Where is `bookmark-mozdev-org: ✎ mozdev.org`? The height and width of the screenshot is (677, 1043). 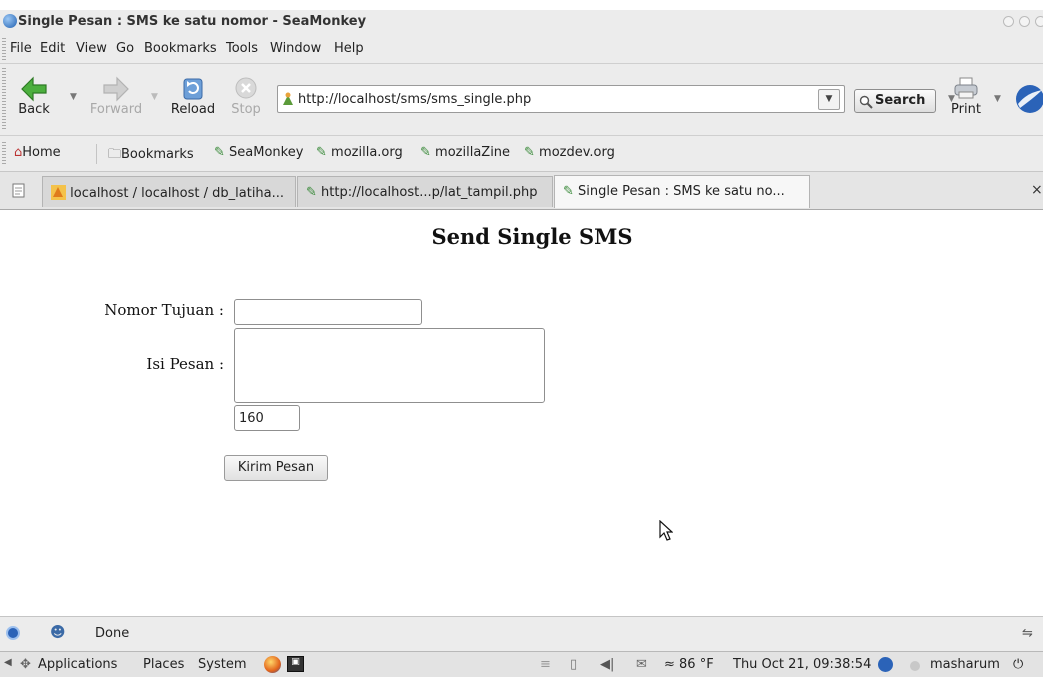 bookmark-mozdev-org: ✎ mozdev.org is located at coordinates (569, 152).